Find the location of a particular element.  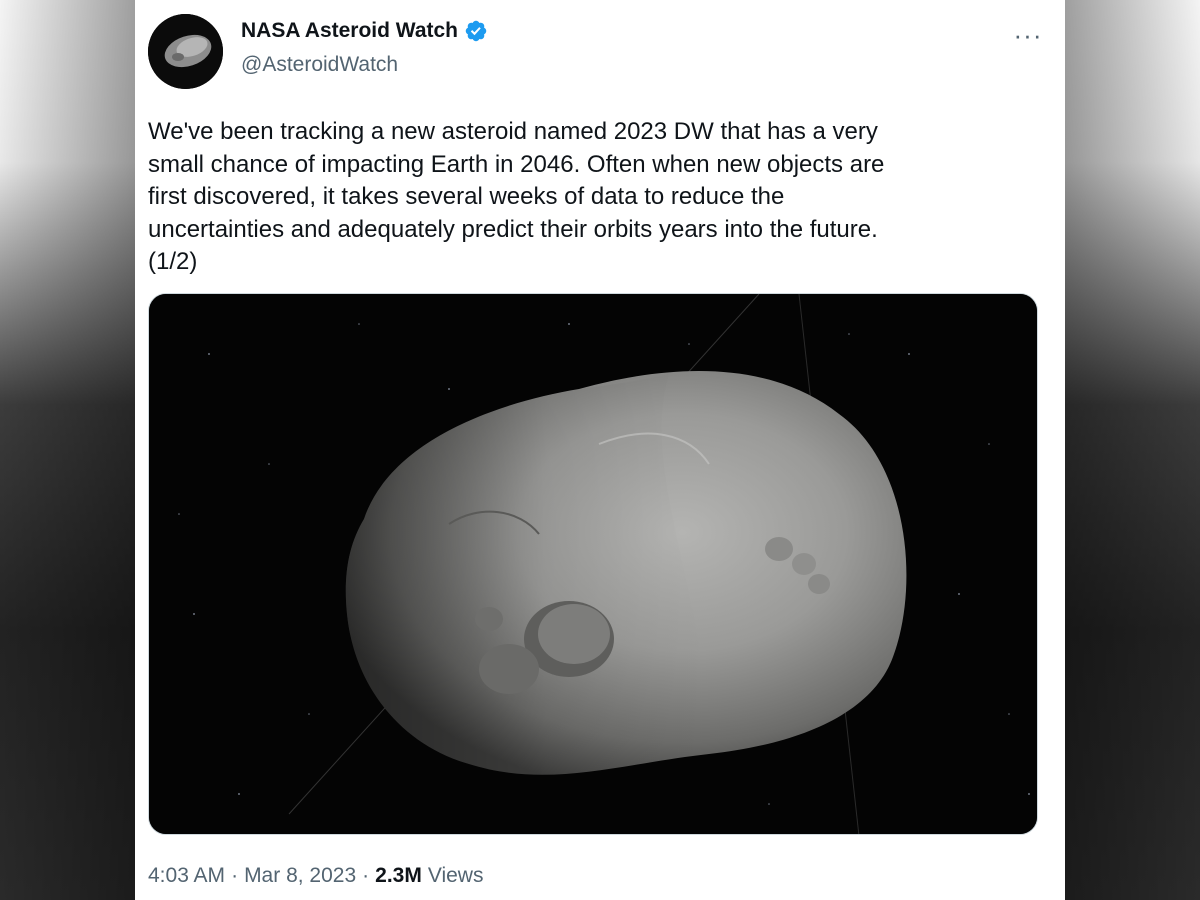

more-options-button: ··· is located at coordinates (1028, 35).